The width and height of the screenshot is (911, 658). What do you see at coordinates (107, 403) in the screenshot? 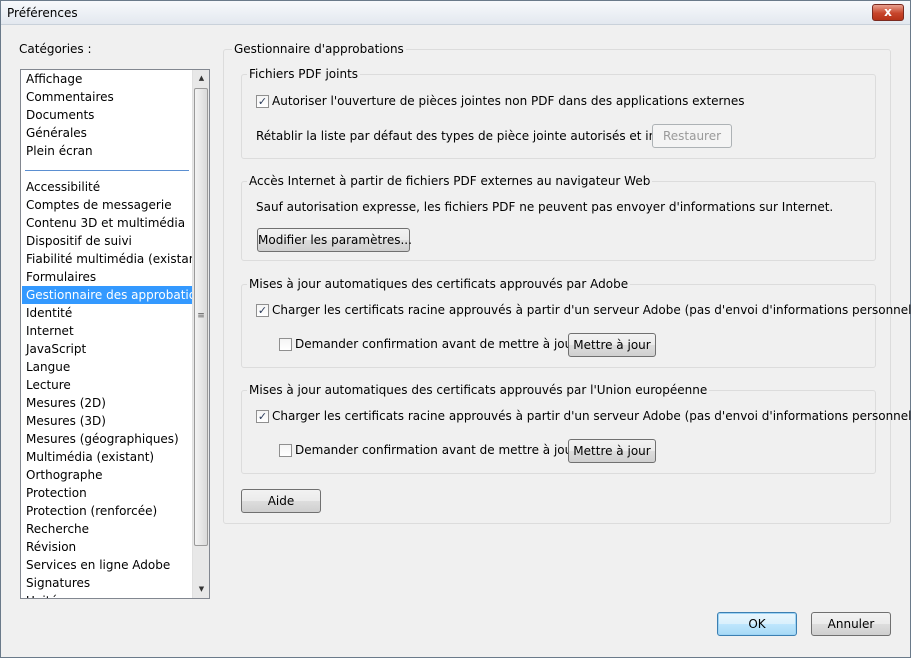
I see `category-item: Mesures (2D)` at bounding box center [107, 403].